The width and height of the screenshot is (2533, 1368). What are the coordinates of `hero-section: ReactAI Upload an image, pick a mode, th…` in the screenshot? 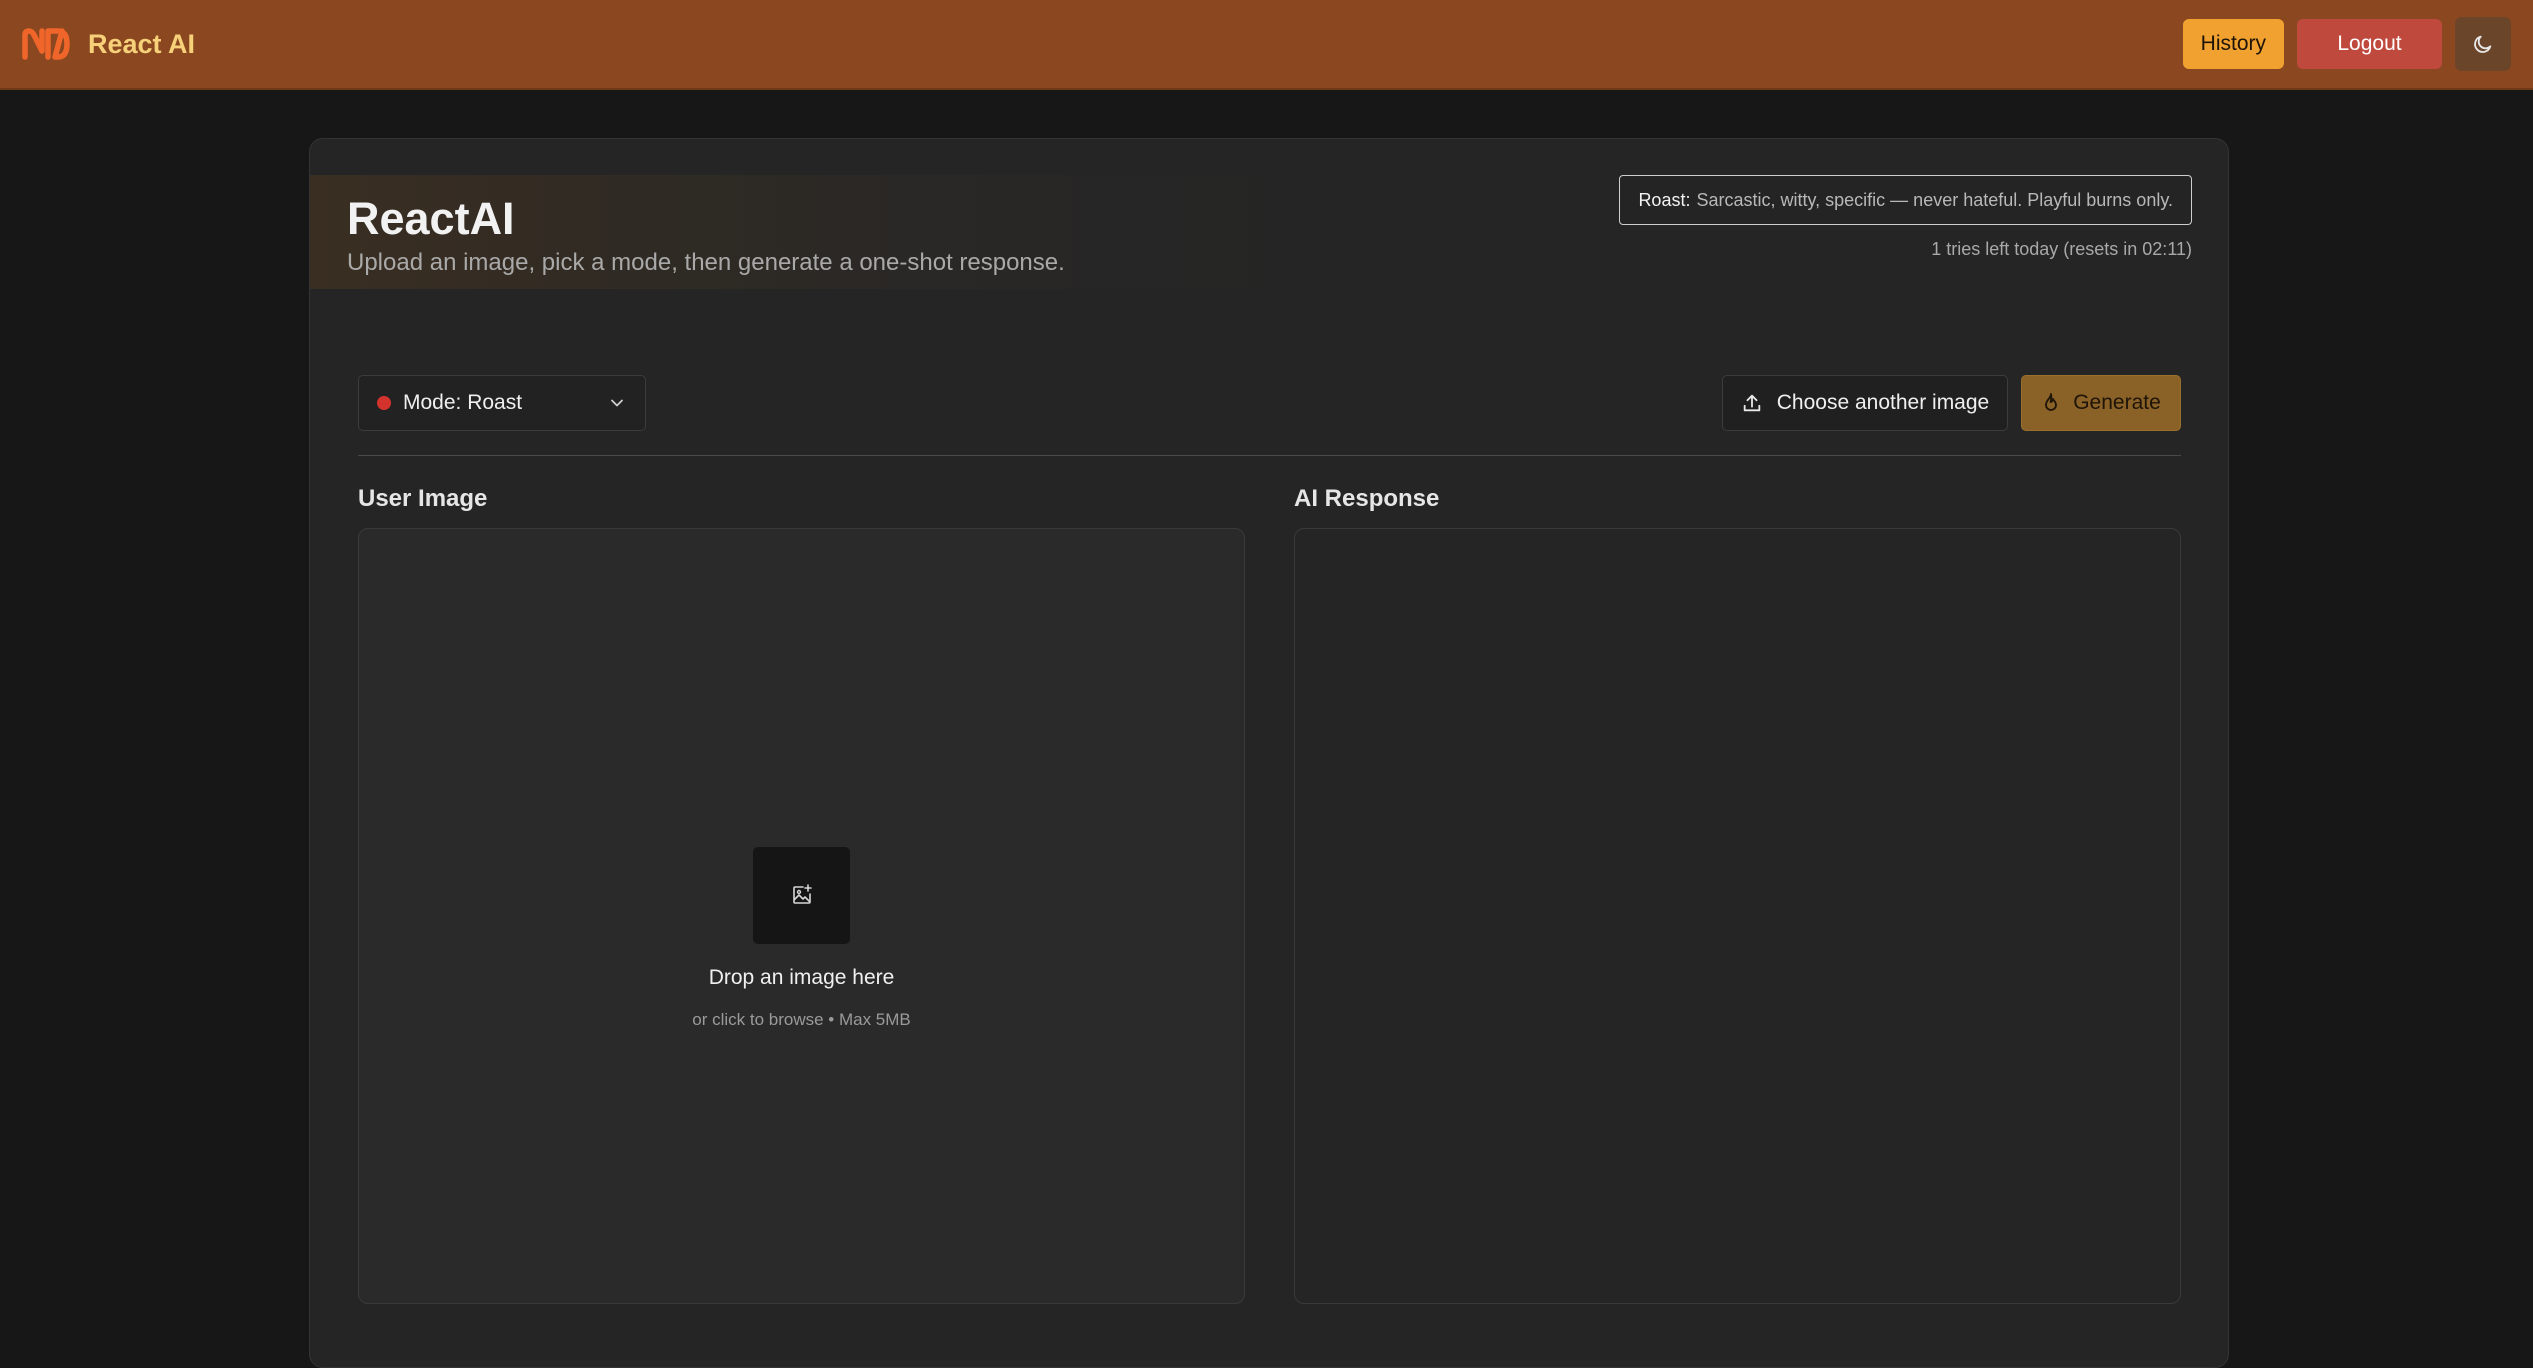 It's located at (810, 232).